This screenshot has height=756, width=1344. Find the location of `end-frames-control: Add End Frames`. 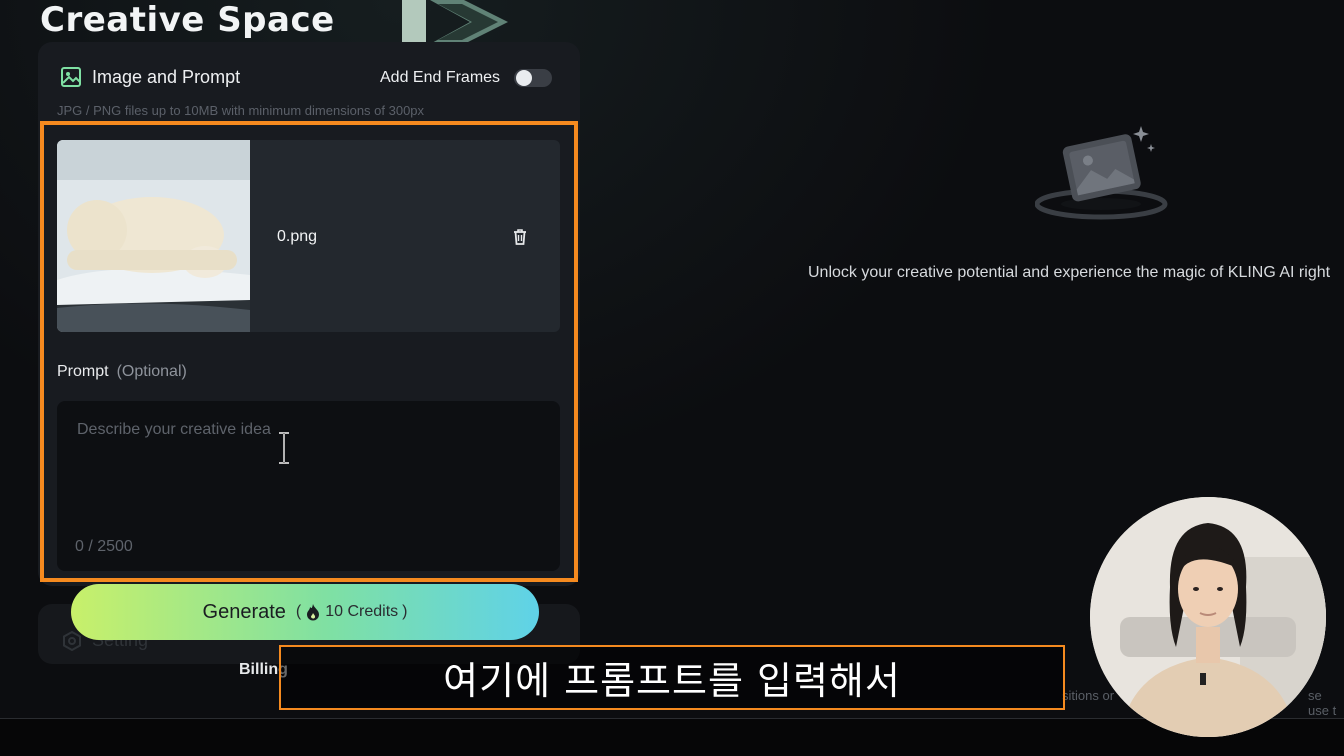

end-frames-control: Add End Frames is located at coordinates (466, 78).